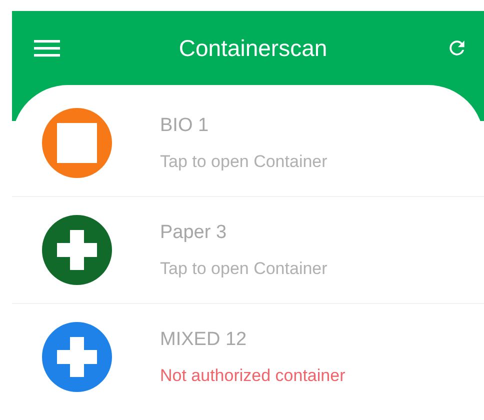 The width and height of the screenshot is (484, 420). I want to click on container-status: Not authorized container, so click(253, 376).